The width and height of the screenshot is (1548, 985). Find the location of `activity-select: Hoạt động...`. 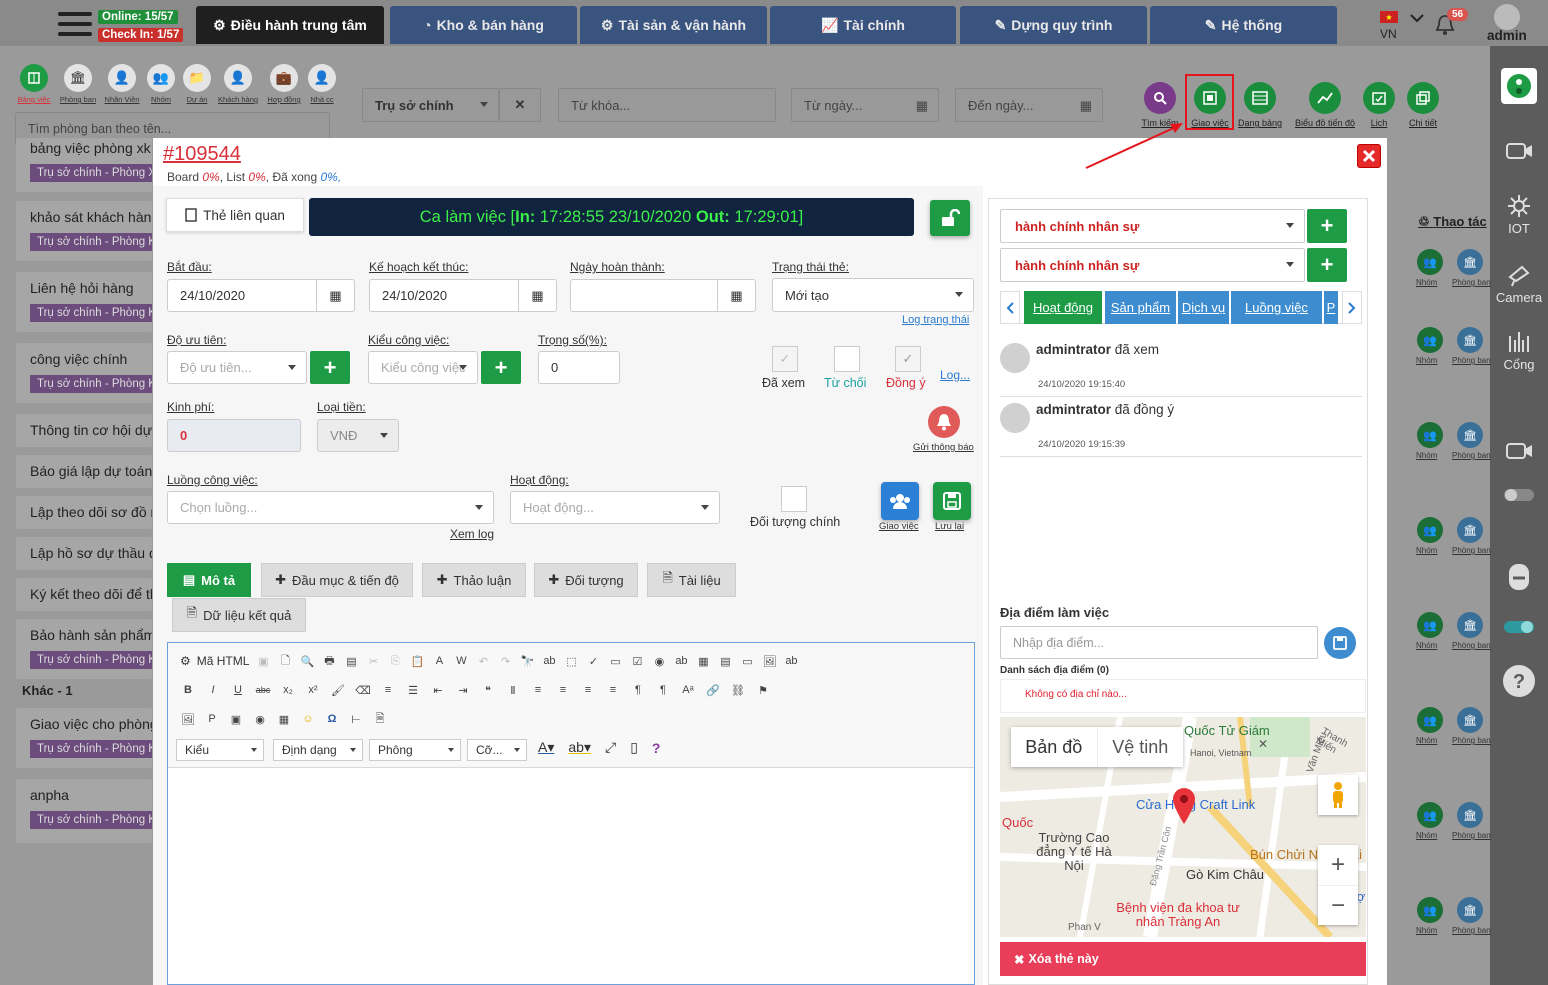

activity-select: Hoạt động... is located at coordinates (615, 507).